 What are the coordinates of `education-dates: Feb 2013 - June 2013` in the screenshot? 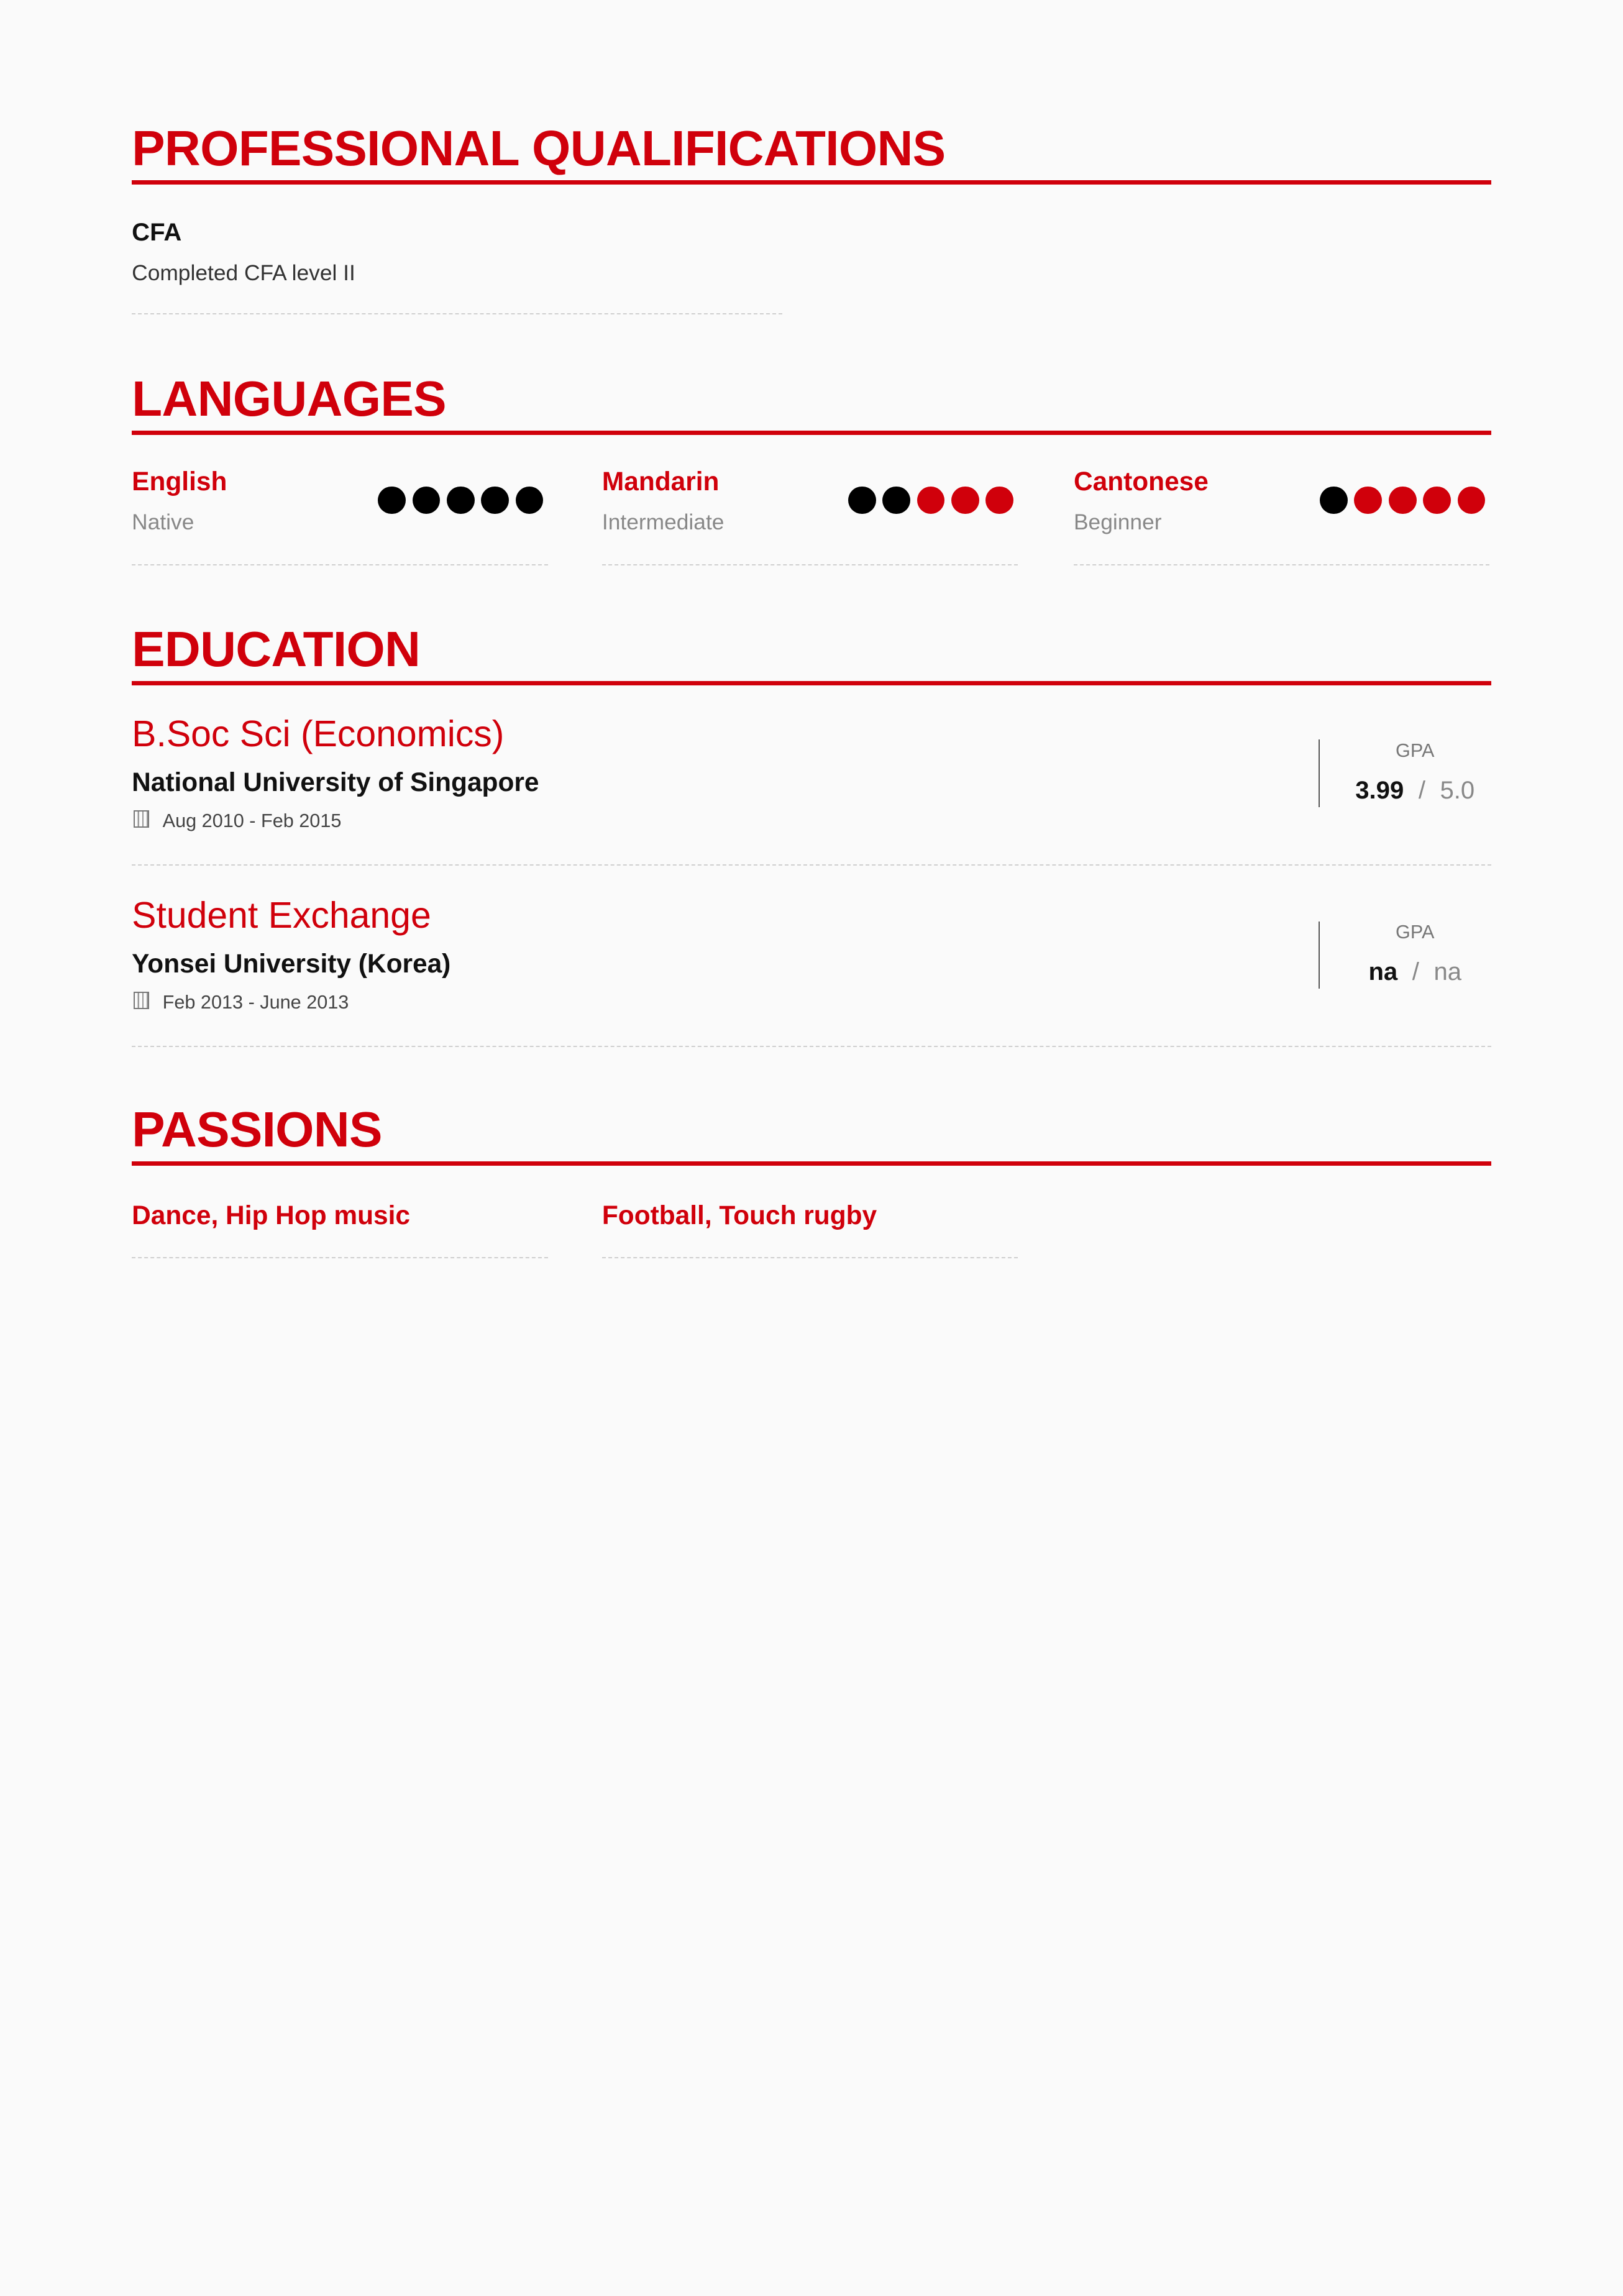 It's located at (256, 1002).